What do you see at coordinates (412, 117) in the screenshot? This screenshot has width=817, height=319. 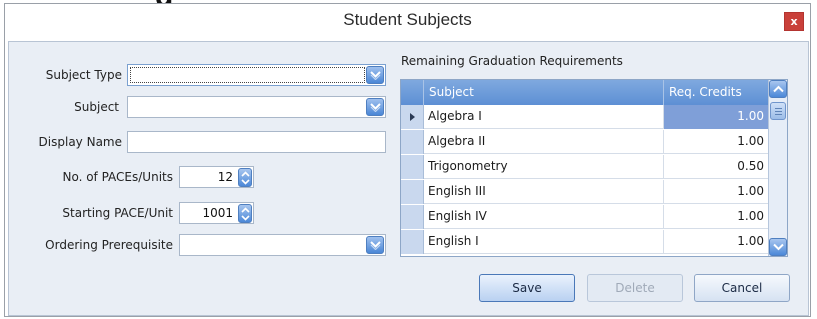 I see `current-row-arrow-icon` at bounding box center [412, 117].